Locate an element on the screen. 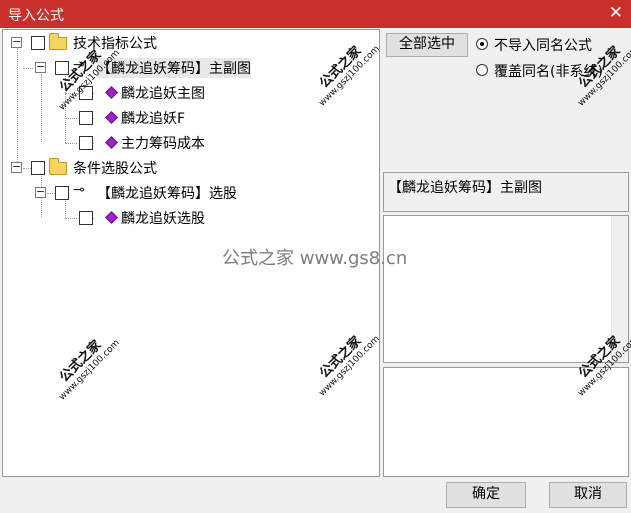  tree-node-label: 【麟龙追妖筹码】选股 is located at coordinates (167, 193).